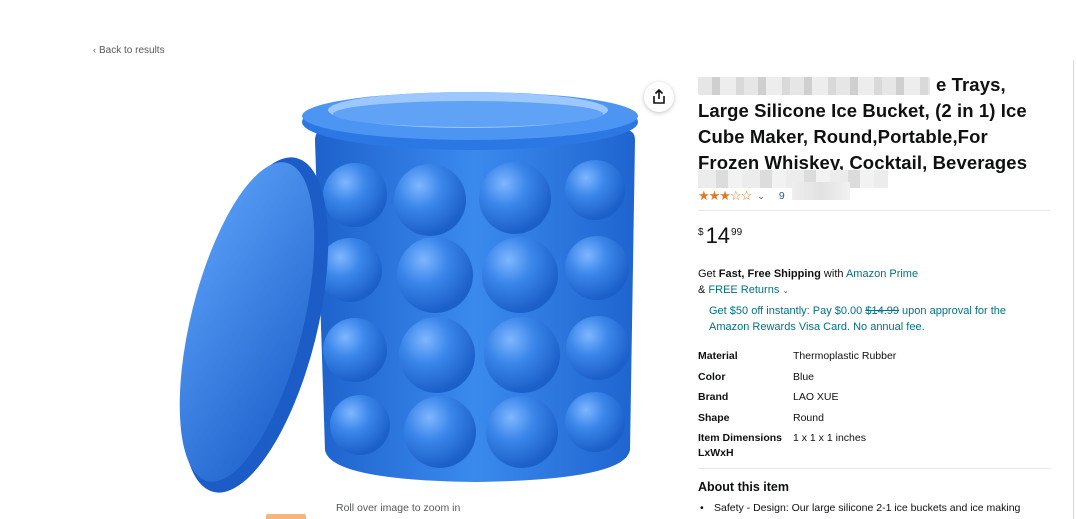  I want to click on share-button, so click(659, 97).